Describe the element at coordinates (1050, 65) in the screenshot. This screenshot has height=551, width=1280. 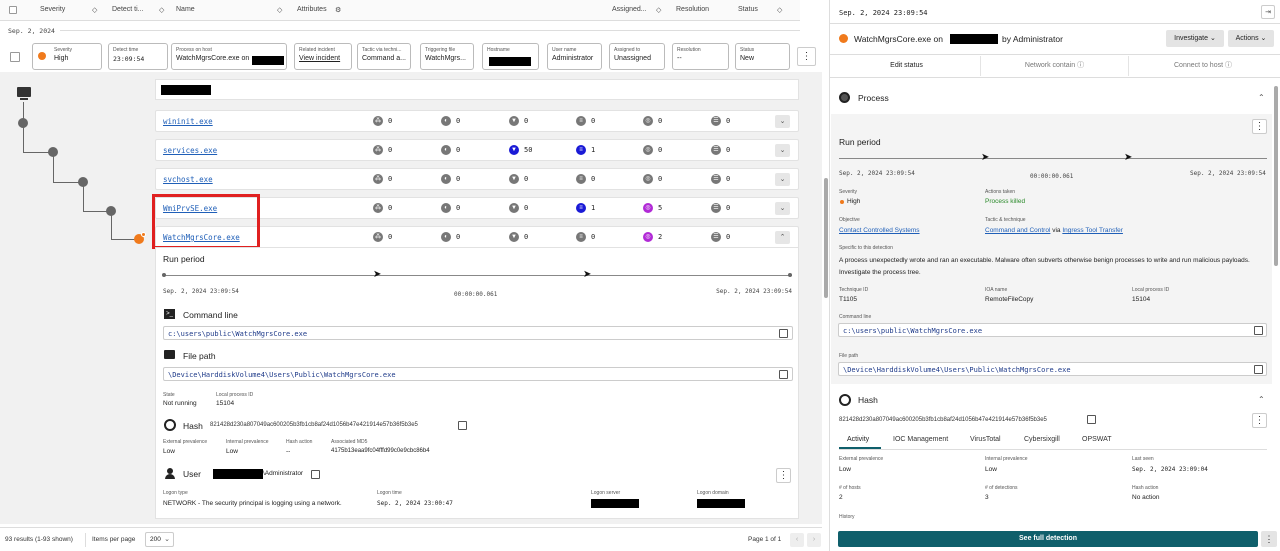
I see `tab-label: Network contain` at that location.